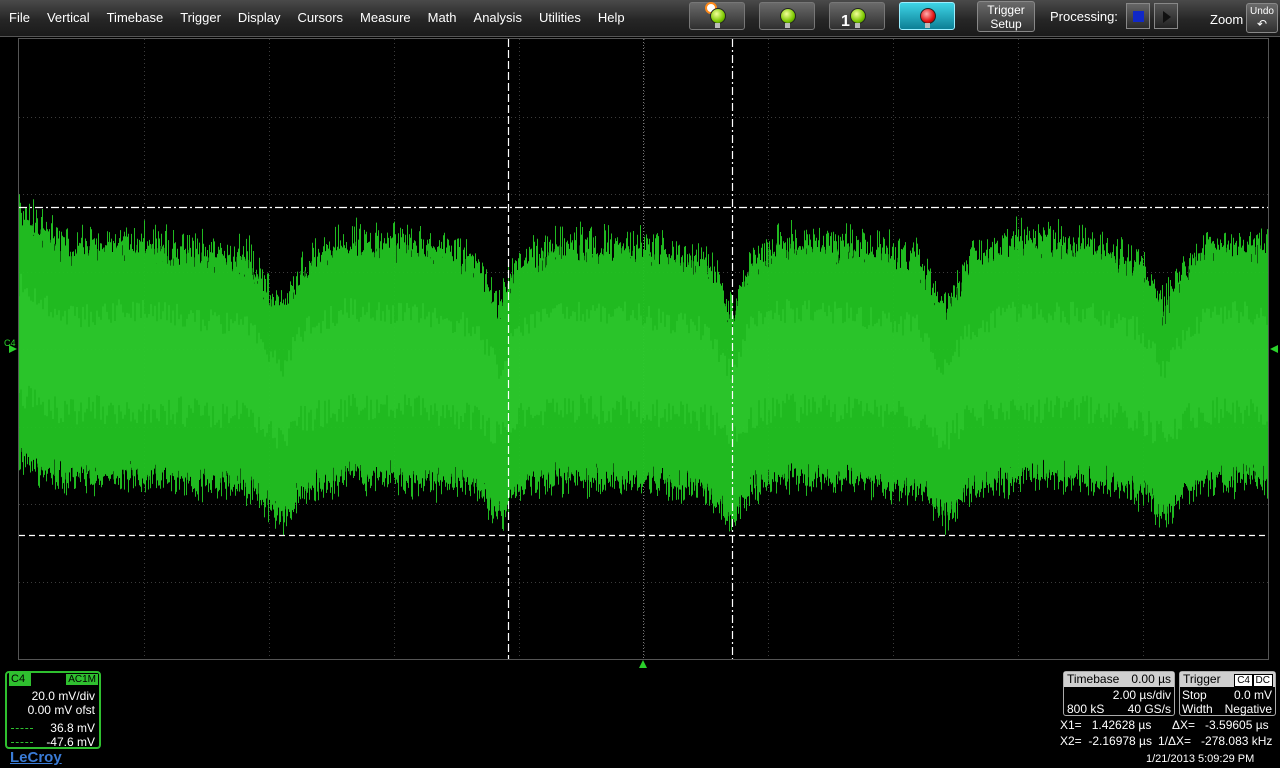 This screenshot has width=1280, height=768. What do you see at coordinates (20, 679) in the screenshot?
I see `channel-label: C4` at bounding box center [20, 679].